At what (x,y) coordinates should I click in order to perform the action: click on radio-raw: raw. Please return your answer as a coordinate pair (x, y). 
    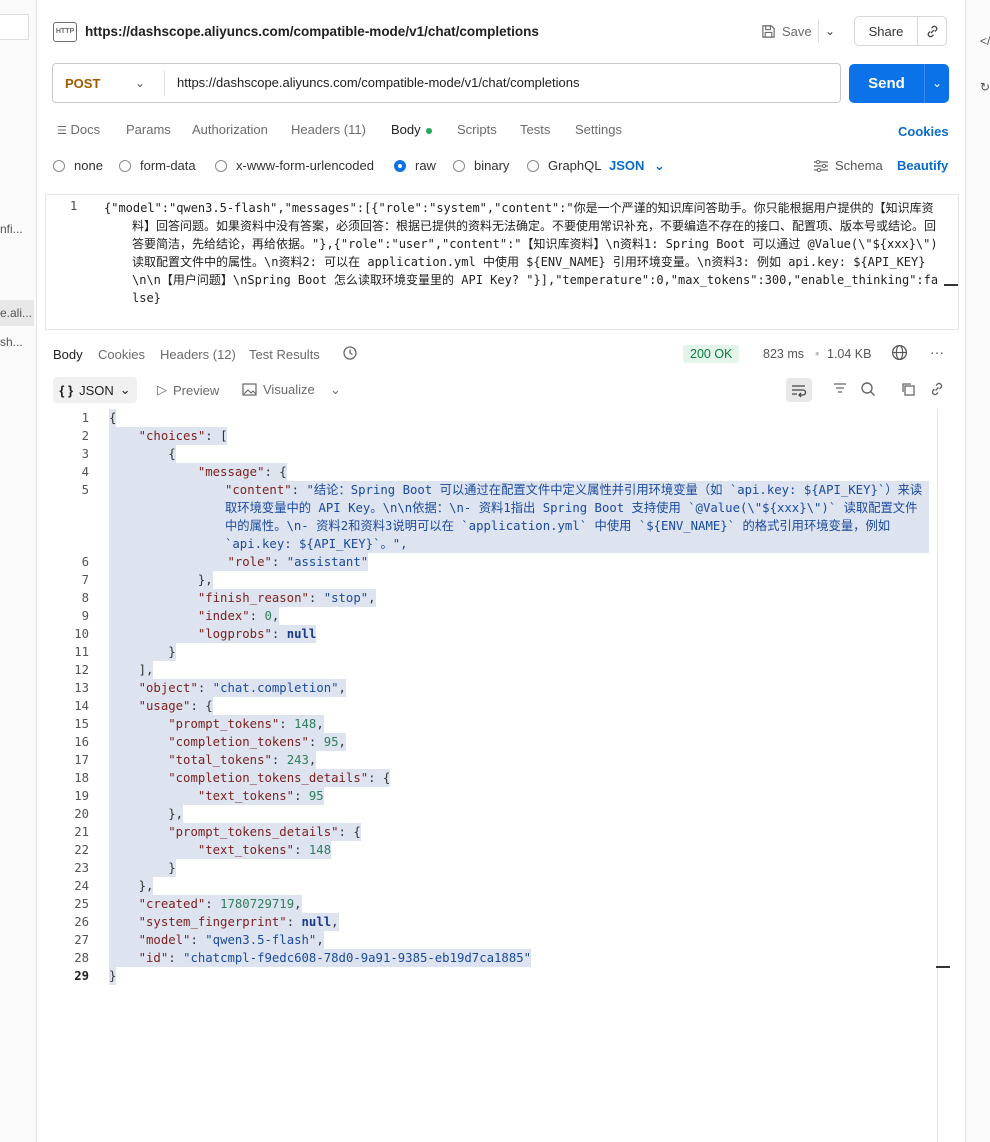
    Looking at the image, I should click on (415, 165).